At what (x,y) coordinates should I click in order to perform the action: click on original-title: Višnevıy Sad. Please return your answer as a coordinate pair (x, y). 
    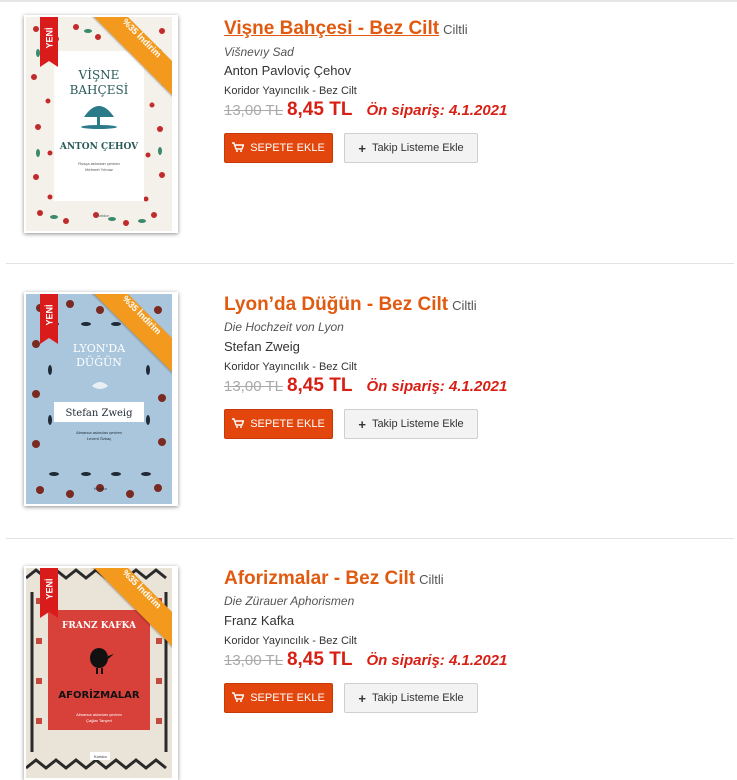
    Looking at the image, I should click on (259, 52).